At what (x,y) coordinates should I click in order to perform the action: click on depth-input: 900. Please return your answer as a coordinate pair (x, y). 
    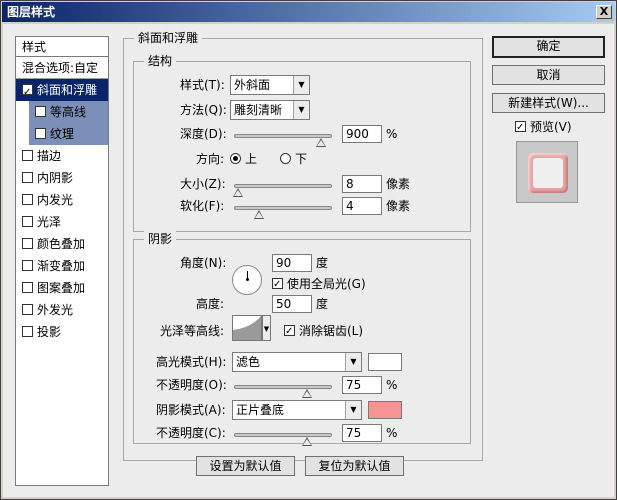
    Looking at the image, I should click on (362, 134).